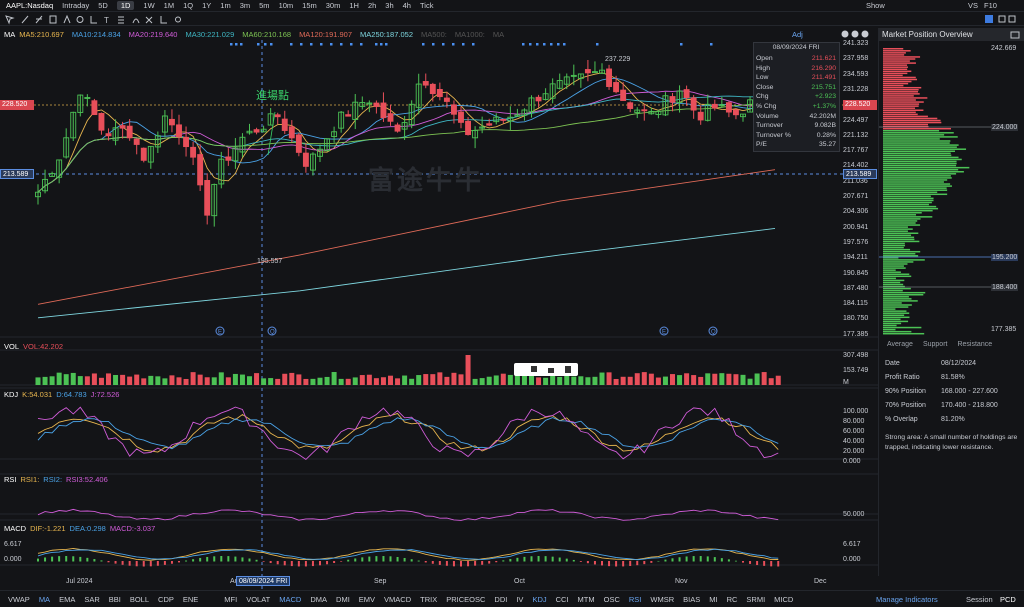 The width and height of the screenshot is (1024, 607). I want to click on vs-button: VS, so click(973, 5).